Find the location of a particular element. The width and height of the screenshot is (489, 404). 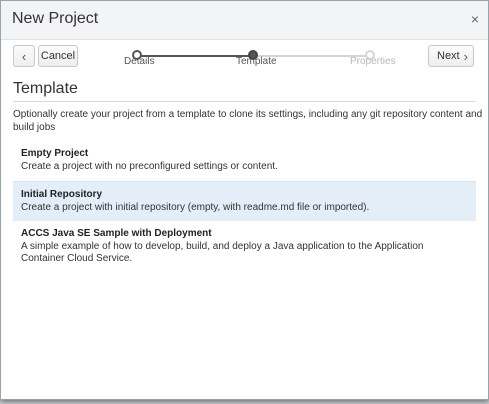

close-icon: × is located at coordinates (475, 19).